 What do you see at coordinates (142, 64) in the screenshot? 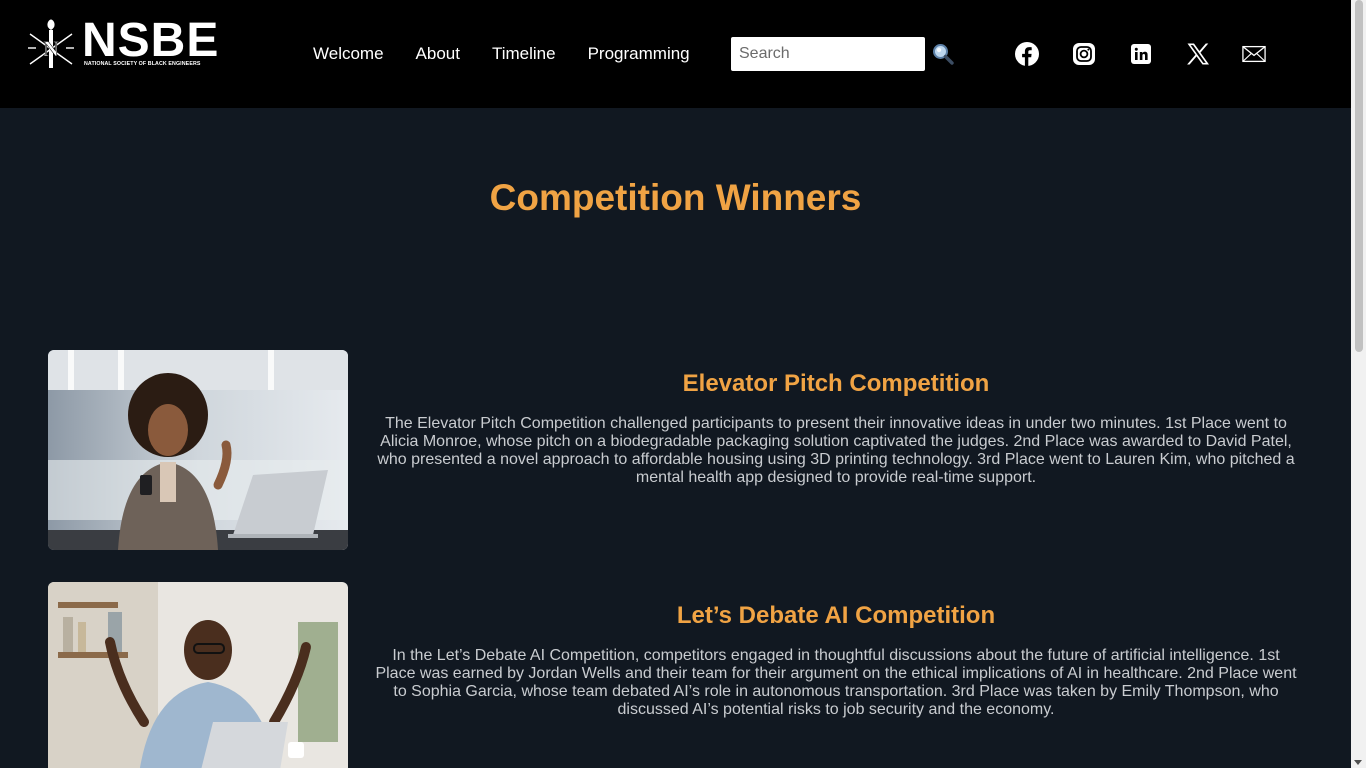
I see `brand-tagline: NATIONAL SOCIETY OF BLACK ENGINEERS` at bounding box center [142, 64].